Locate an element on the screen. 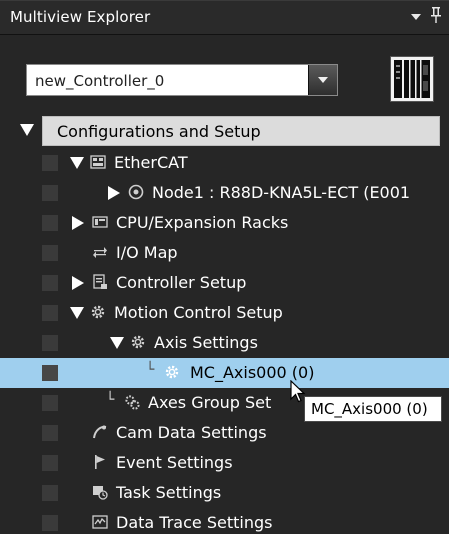  tree-item-label: Task Settings is located at coordinates (169, 492).